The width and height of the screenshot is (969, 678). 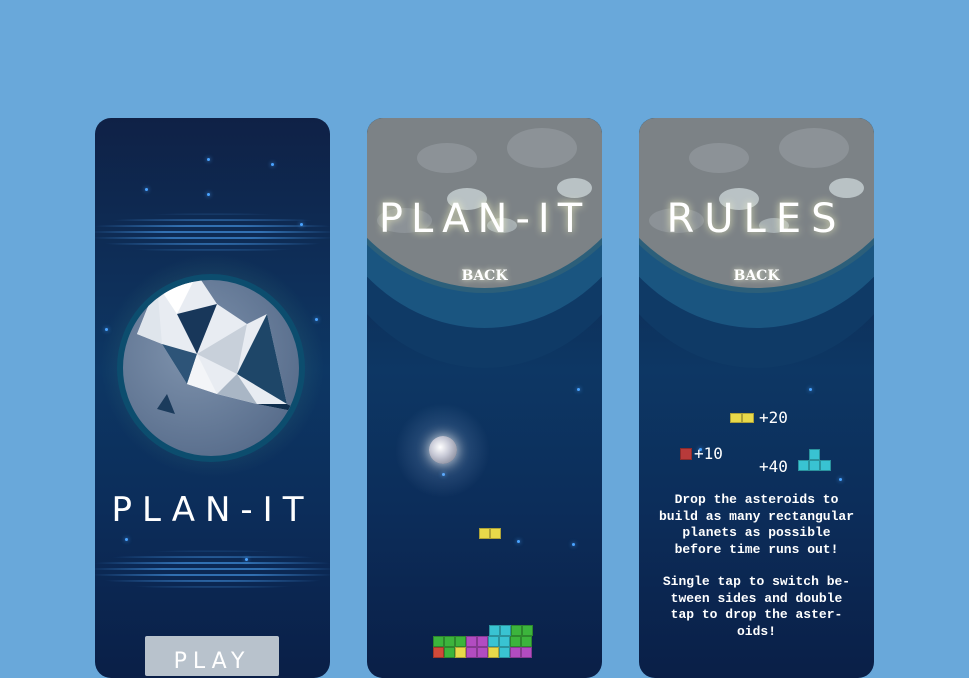 I want to click on planet-logo, so click(x=211, y=368).